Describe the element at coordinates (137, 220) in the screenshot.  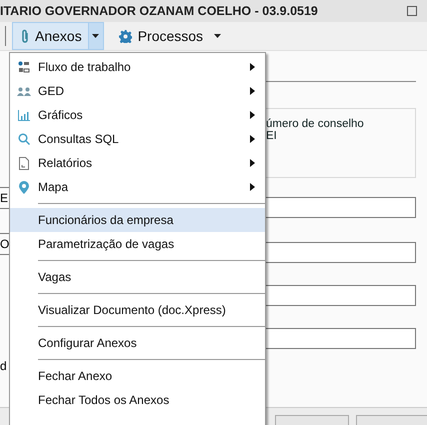
I see `menu-item: Funcionários da empresa` at that location.